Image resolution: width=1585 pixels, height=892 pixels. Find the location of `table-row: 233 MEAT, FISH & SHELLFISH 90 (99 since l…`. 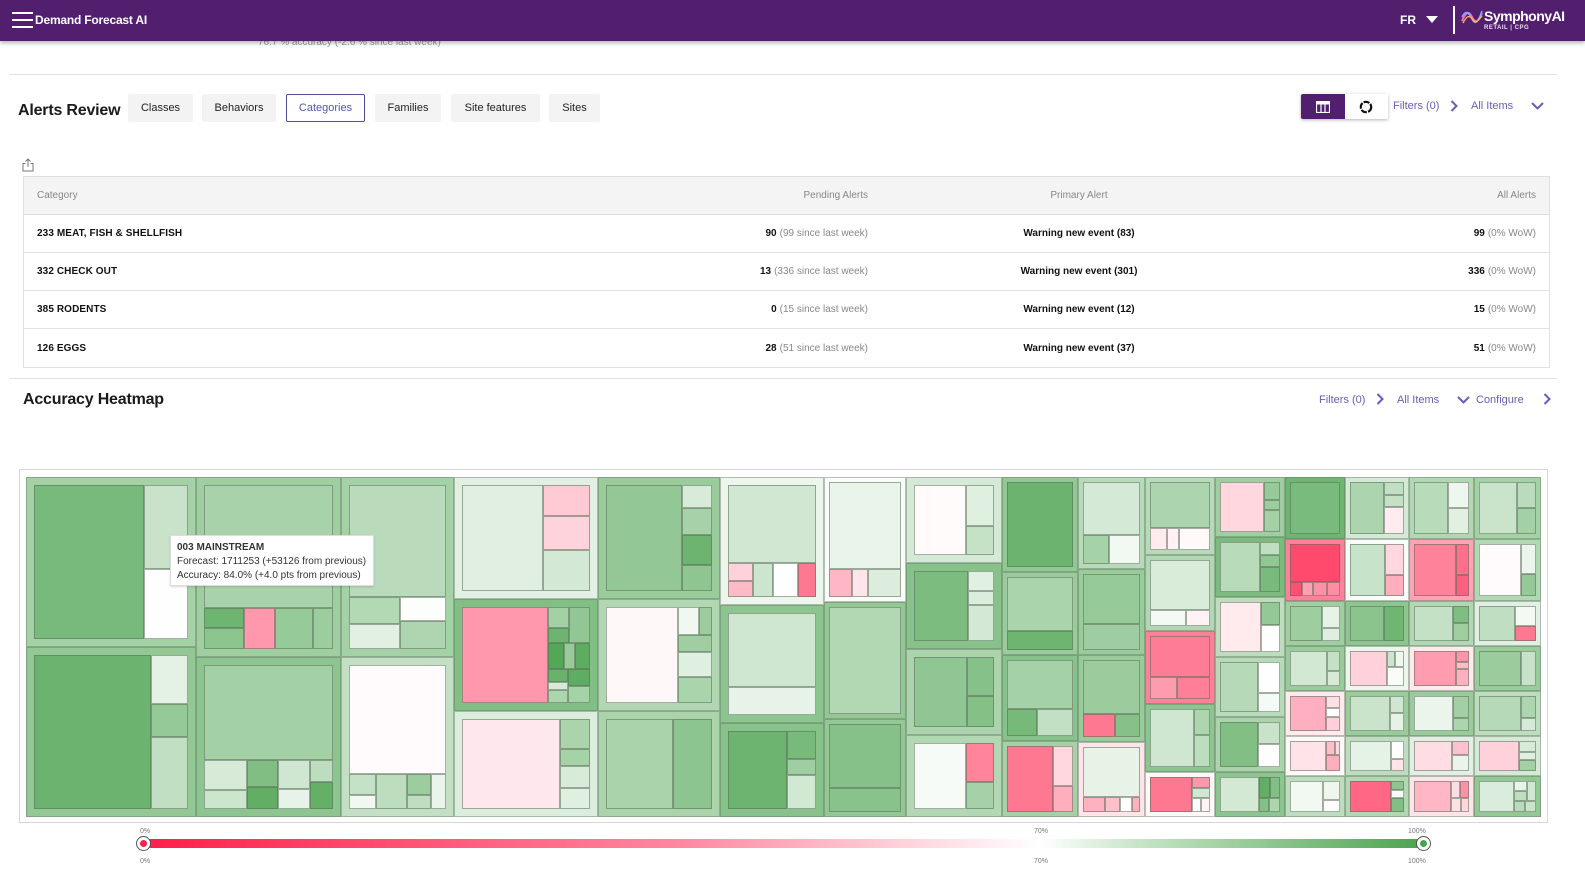

table-row: 233 MEAT, FISH & SHELLFISH 90 (99 since l… is located at coordinates (786, 234).